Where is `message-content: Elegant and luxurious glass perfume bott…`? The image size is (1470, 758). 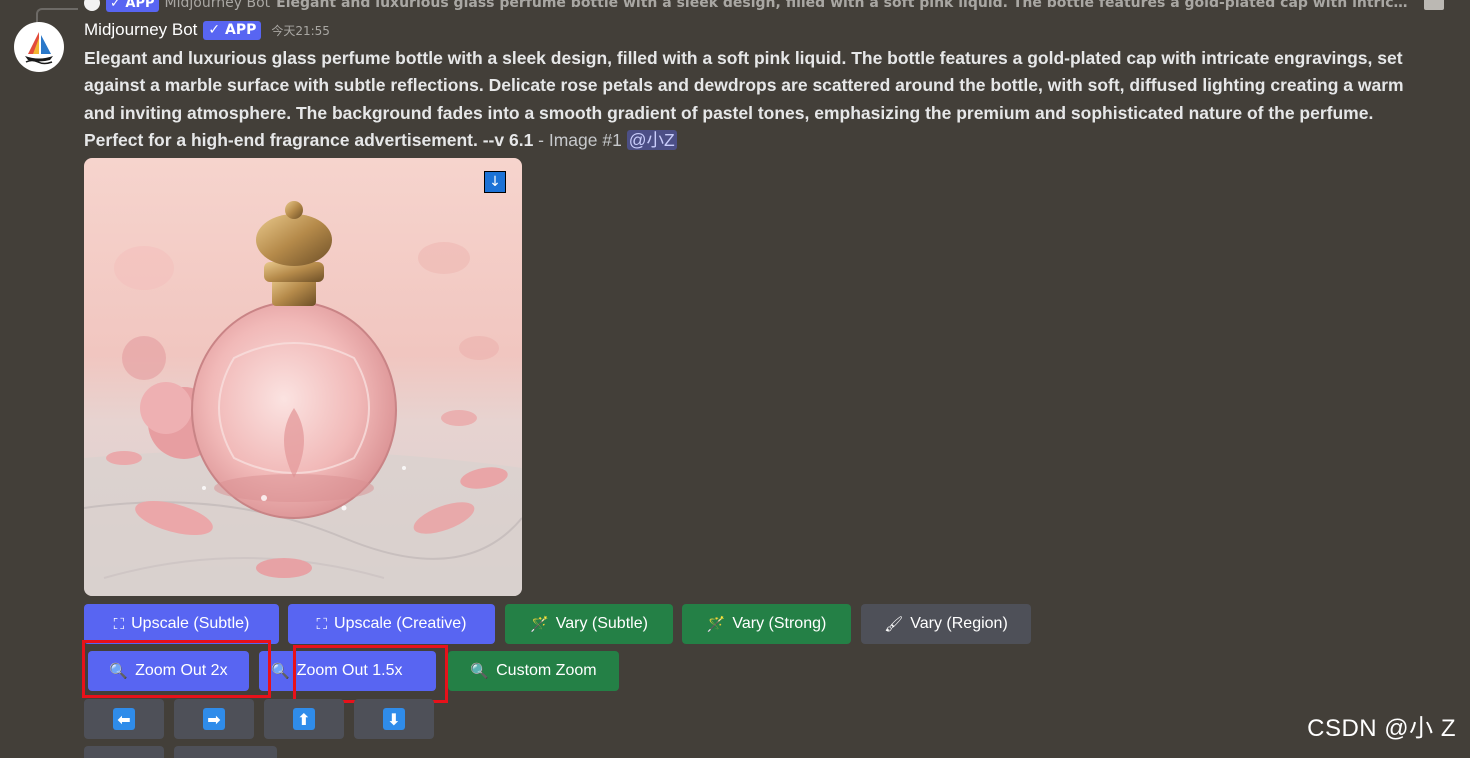 message-content: Elegant and luxurious glass perfume bott… is located at coordinates (754, 99).